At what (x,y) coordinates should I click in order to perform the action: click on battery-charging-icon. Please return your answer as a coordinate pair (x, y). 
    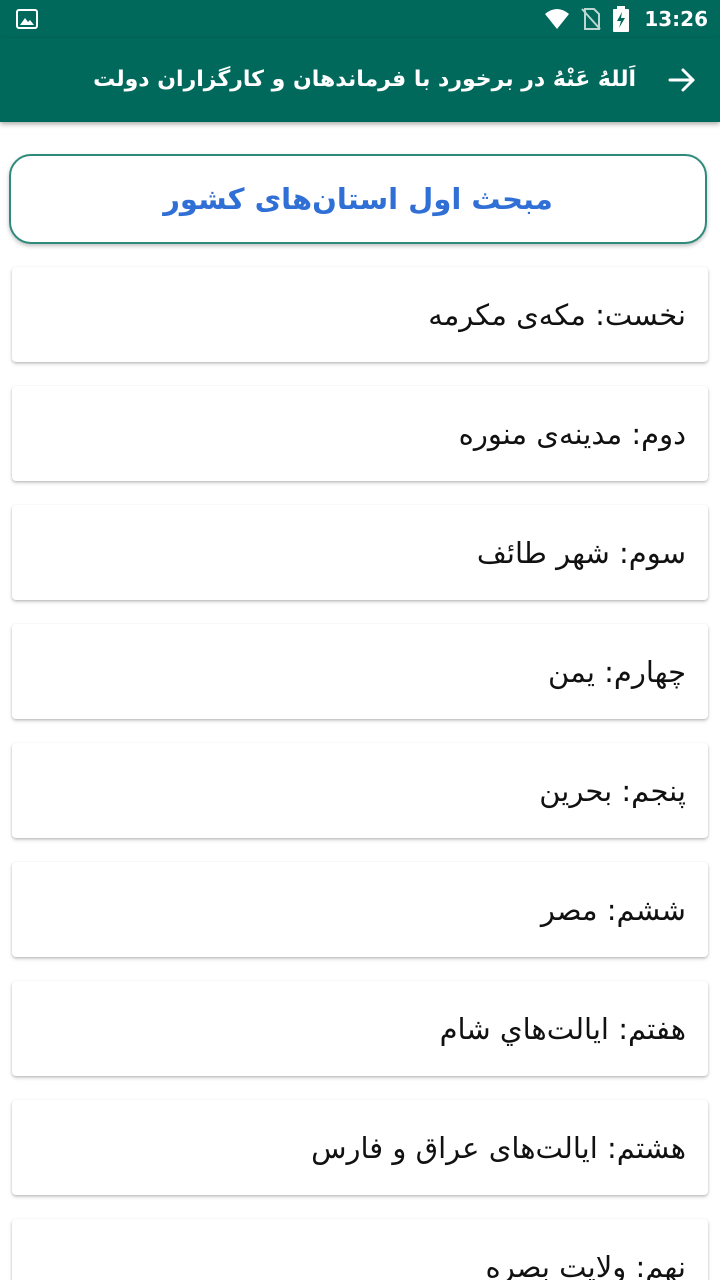
    Looking at the image, I should click on (621, 19).